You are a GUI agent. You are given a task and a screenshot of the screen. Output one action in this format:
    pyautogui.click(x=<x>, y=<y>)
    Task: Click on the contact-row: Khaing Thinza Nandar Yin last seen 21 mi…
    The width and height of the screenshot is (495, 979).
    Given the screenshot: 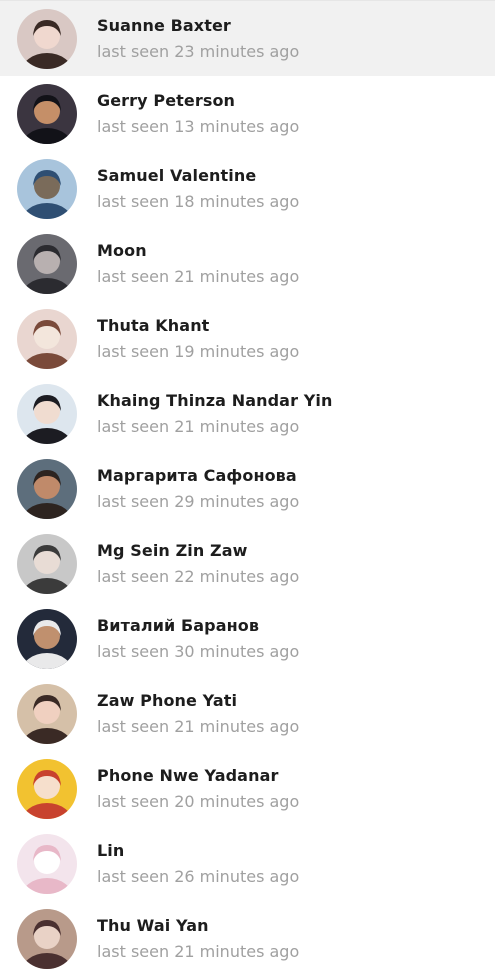 What is the action you would take?
    pyautogui.click(x=247, y=413)
    